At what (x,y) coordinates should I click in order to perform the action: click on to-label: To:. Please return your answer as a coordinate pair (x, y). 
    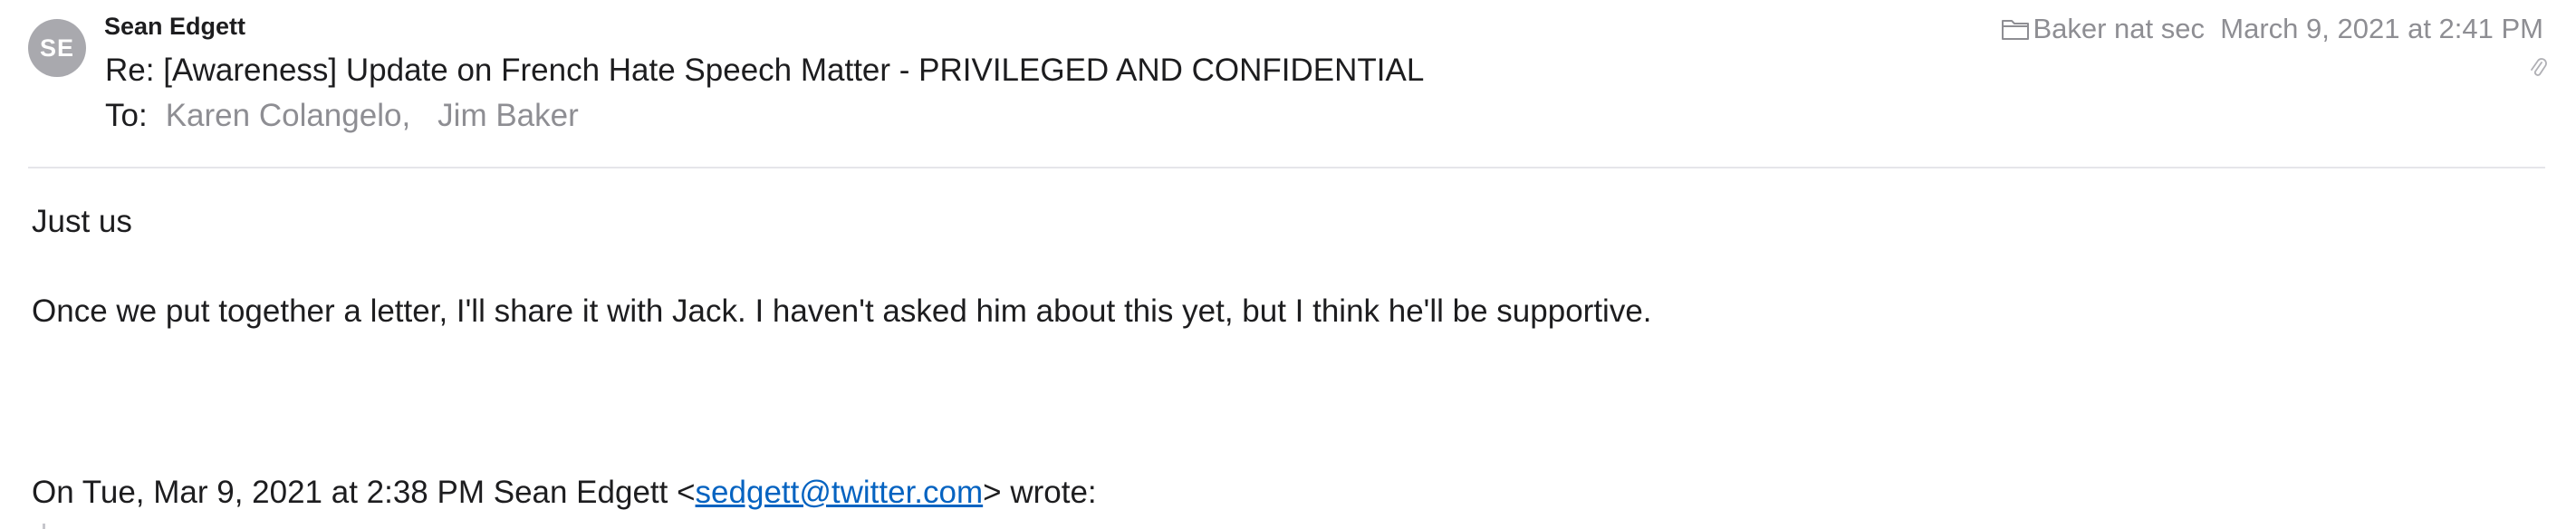
    Looking at the image, I should click on (126, 115).